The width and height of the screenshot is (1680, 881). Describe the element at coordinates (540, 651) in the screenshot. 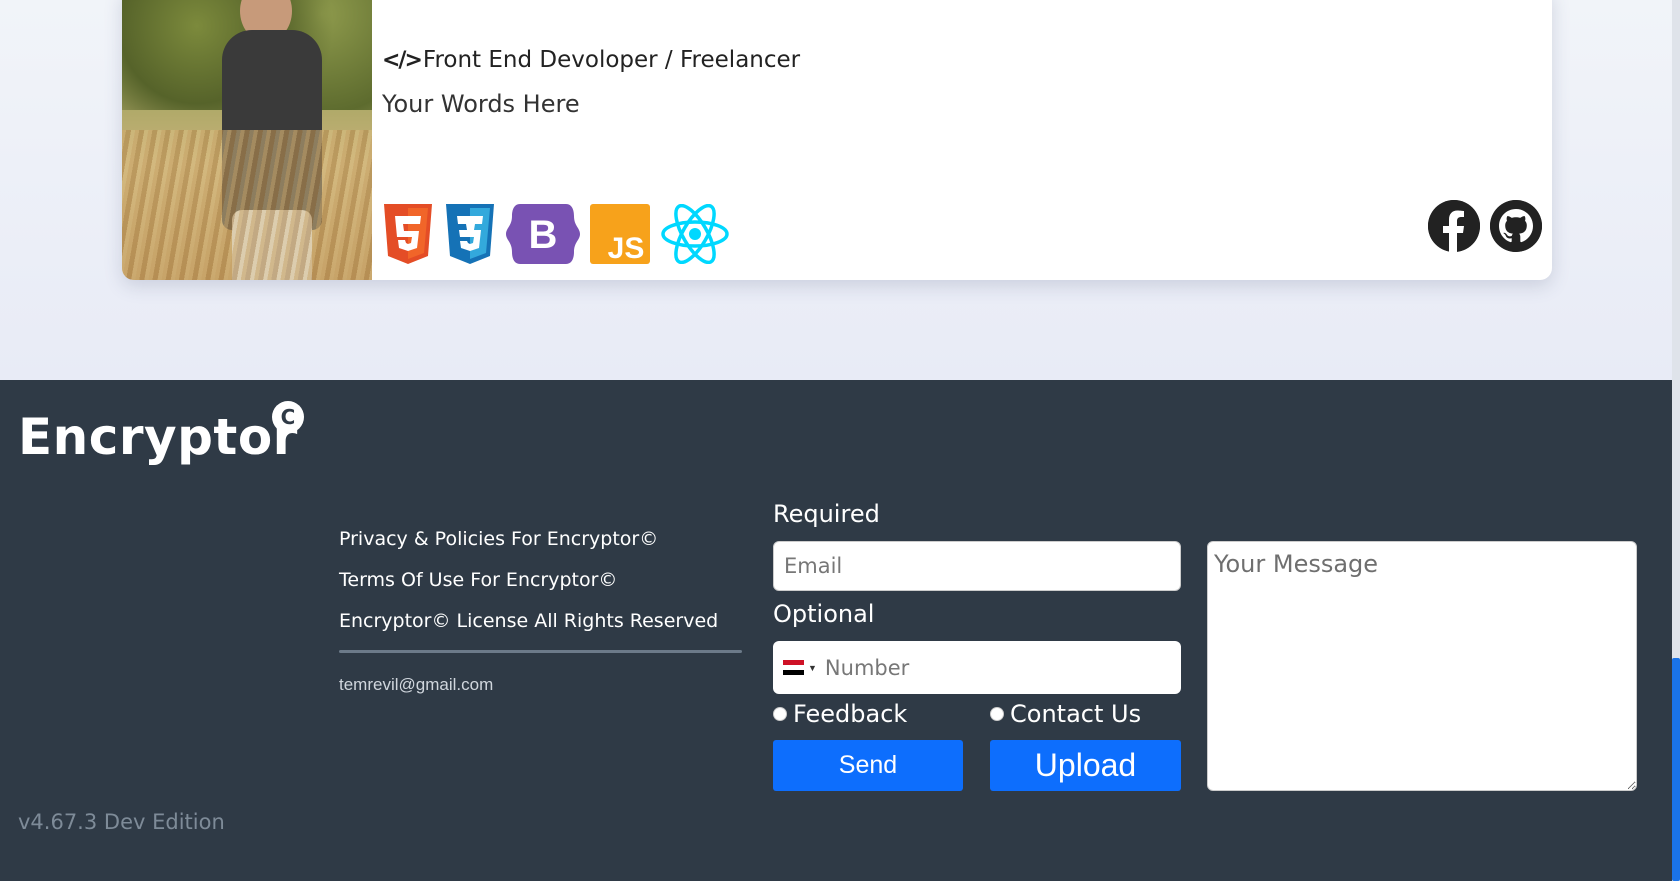

I see `footer-divider` at that location.